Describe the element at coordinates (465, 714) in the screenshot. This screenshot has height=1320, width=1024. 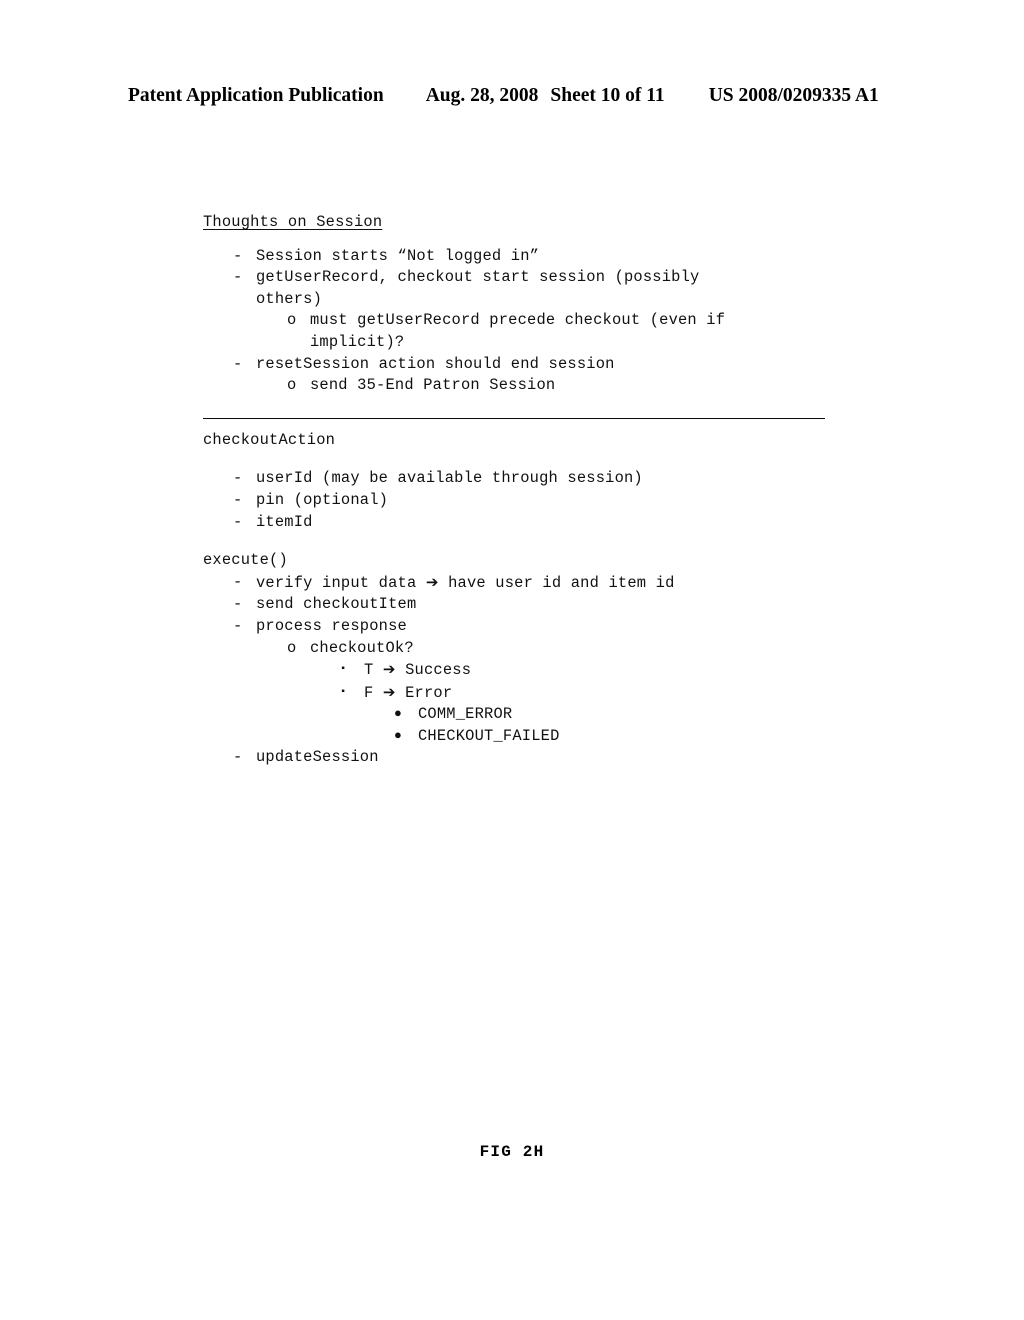
I see `list-item-text: COMM_ERROR` at that location.